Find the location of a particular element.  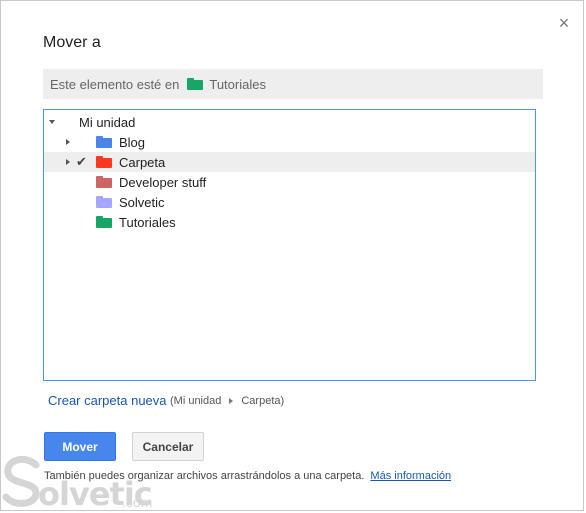

tree-item-developer-stuff: Developer stuff is located at coordinates (289, 182).